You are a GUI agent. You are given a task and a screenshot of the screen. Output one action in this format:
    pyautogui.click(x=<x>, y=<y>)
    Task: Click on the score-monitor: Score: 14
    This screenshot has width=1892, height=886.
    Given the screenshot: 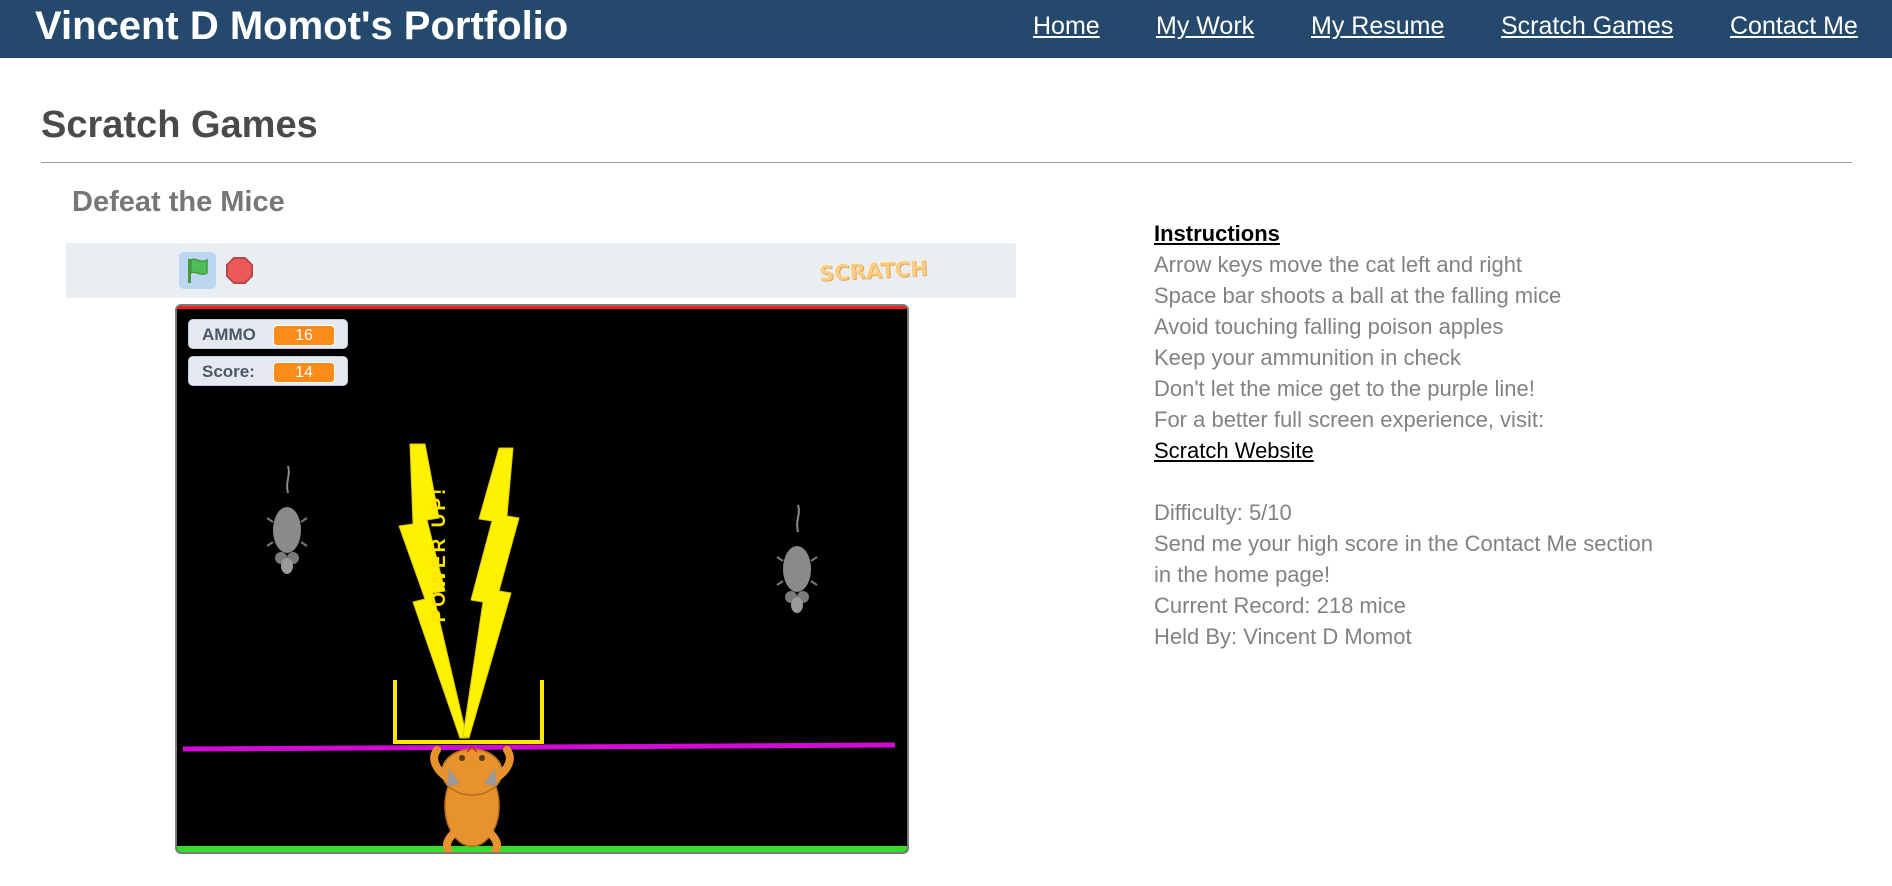 What is the action you would take?
    pyautogui.click(x=268, y=371)
    